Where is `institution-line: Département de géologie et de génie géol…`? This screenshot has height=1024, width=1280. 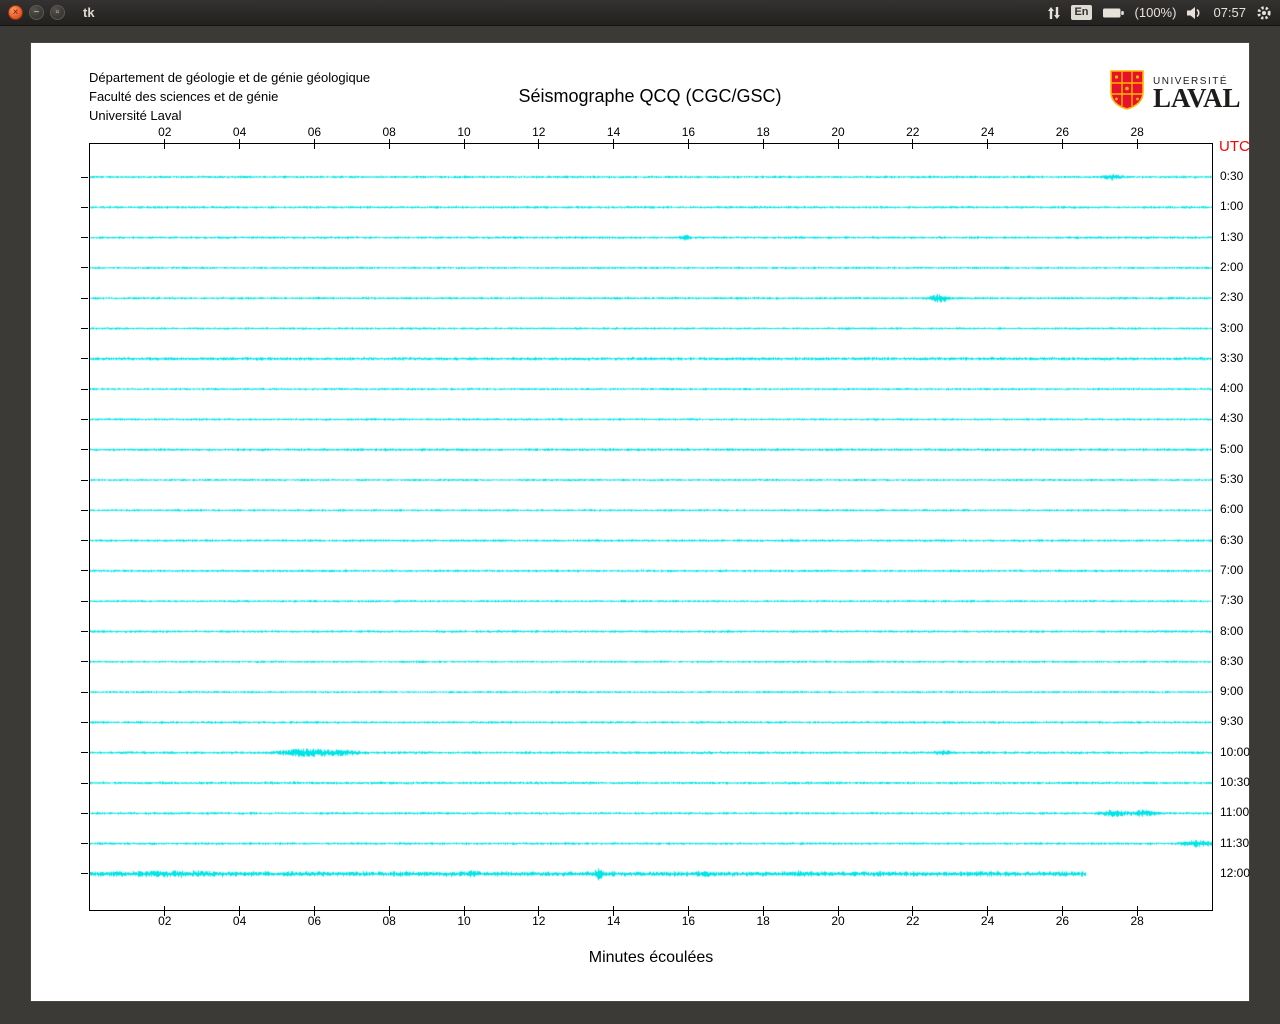 institution-line: Département de géologie et de génie géol… is located at coordinates (230, 77).